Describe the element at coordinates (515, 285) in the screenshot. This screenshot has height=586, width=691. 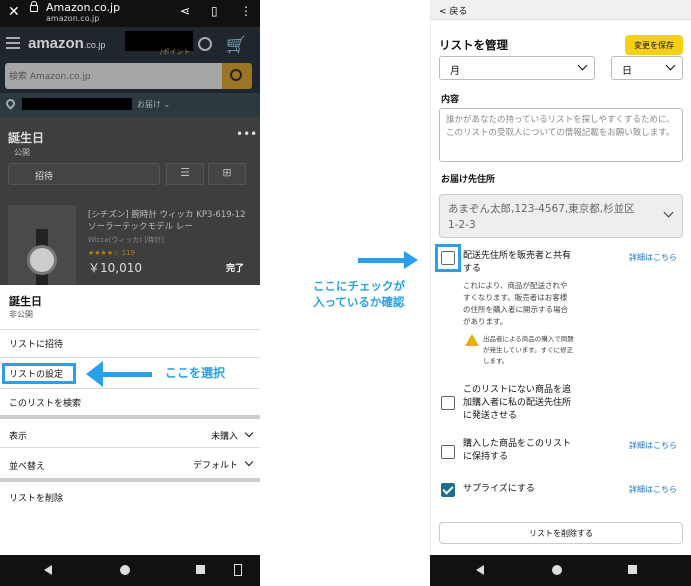
I see `desc-line: これにより、商品が配送されや` at that location.